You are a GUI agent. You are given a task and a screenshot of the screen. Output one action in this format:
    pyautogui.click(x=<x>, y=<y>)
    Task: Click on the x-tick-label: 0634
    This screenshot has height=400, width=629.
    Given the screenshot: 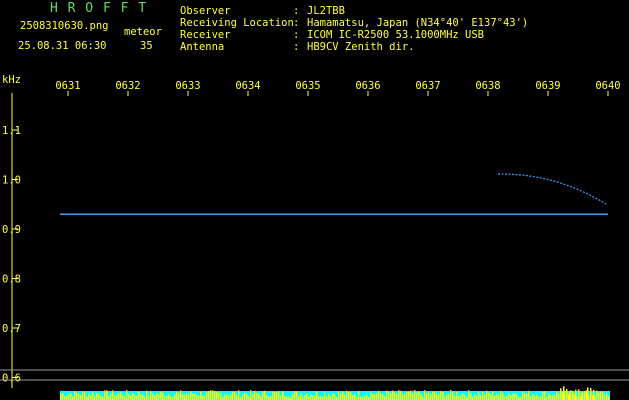 What is the action you would take?
    pyautogui.click(x=247, y=86)
    